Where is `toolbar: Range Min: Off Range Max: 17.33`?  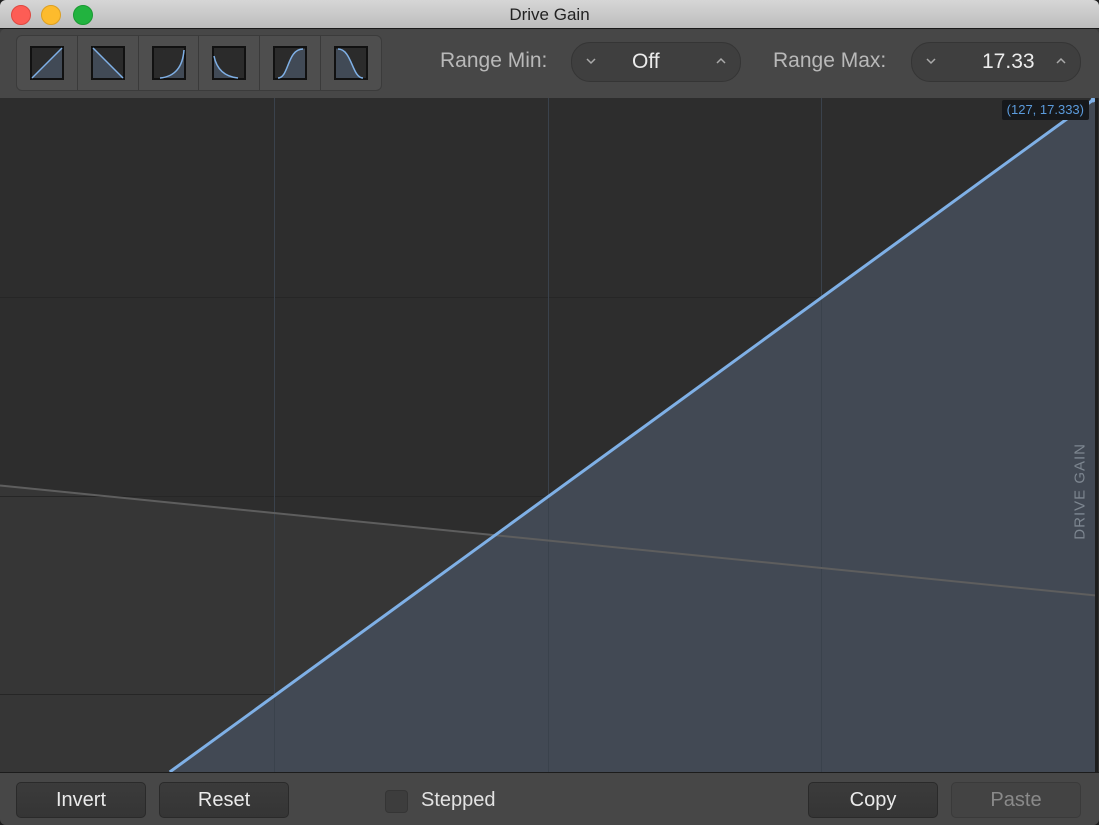
toolbar: Range Min: Off Range Max: 17.33 is located at coordinates (549, 64).